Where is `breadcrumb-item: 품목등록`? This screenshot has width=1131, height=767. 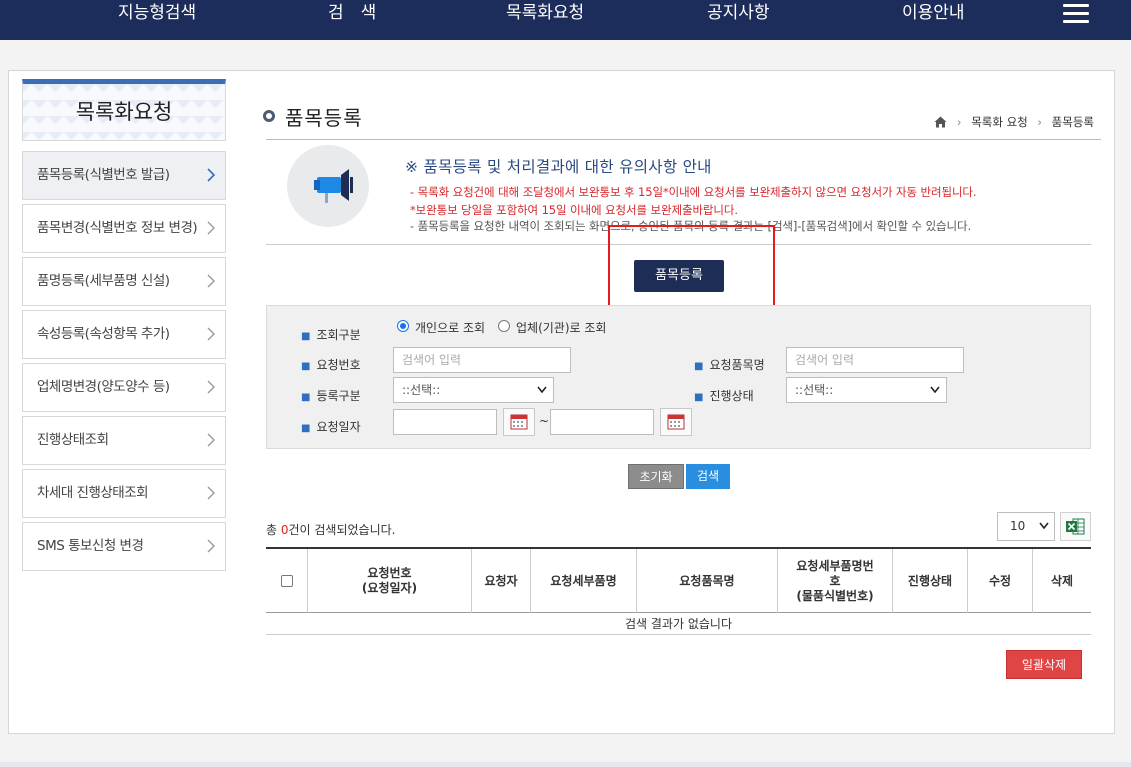
breadcrumb-item: 품목등록 is located at coordinates (1073, 122).